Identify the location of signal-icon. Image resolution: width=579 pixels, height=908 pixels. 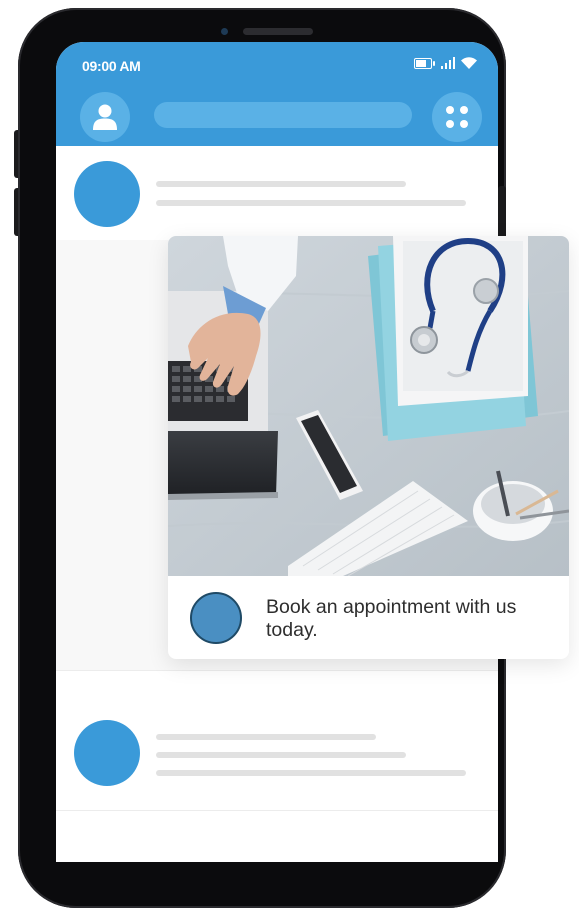
(447, 63).